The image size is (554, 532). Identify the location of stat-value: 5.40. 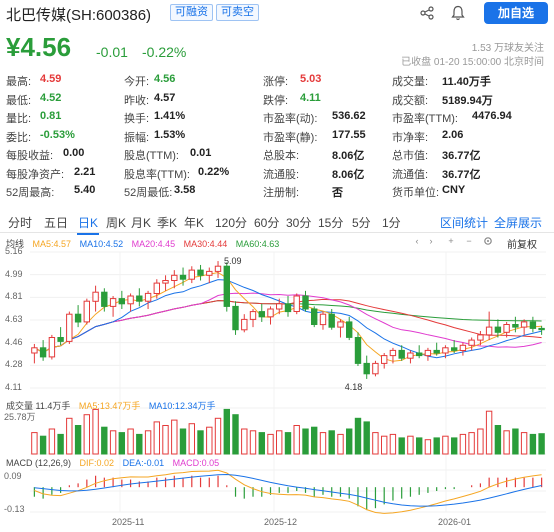
(85, 190).